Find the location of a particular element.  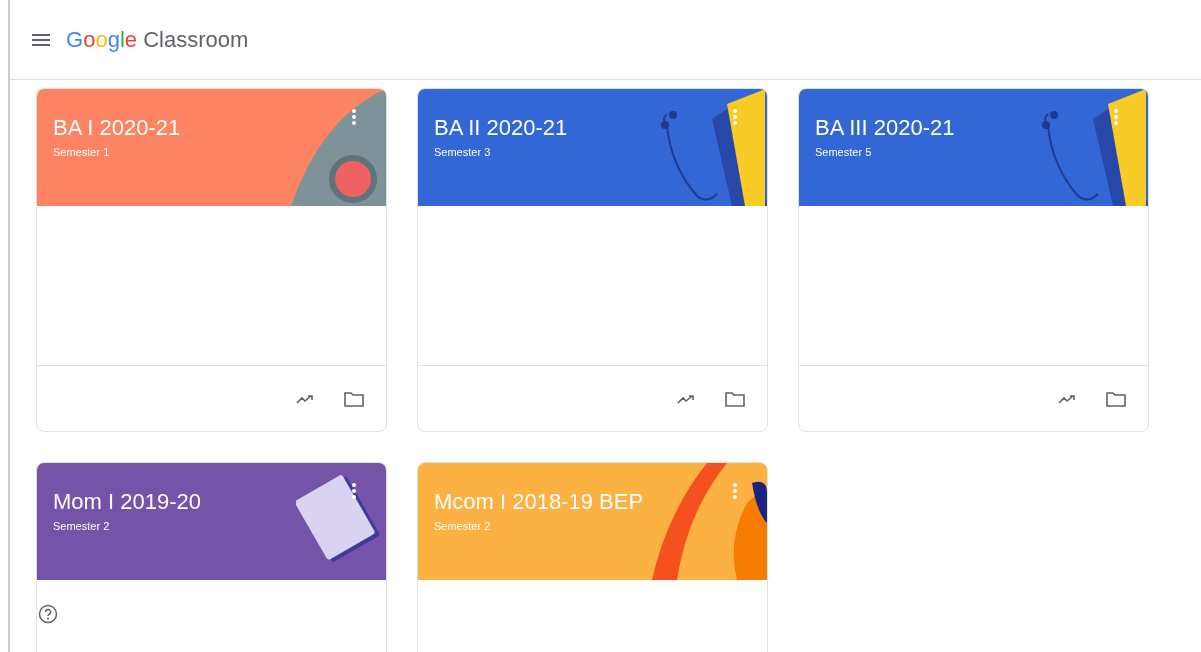

class-name: Mom I 2019-20 is located at coordinates (211, 501).